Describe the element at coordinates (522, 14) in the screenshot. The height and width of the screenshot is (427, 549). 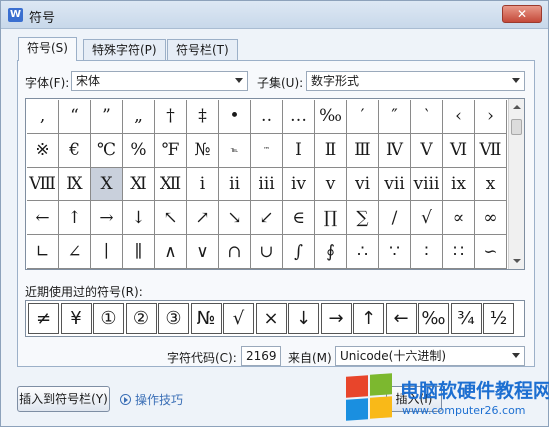
I see `close-button: ✕` at that location.